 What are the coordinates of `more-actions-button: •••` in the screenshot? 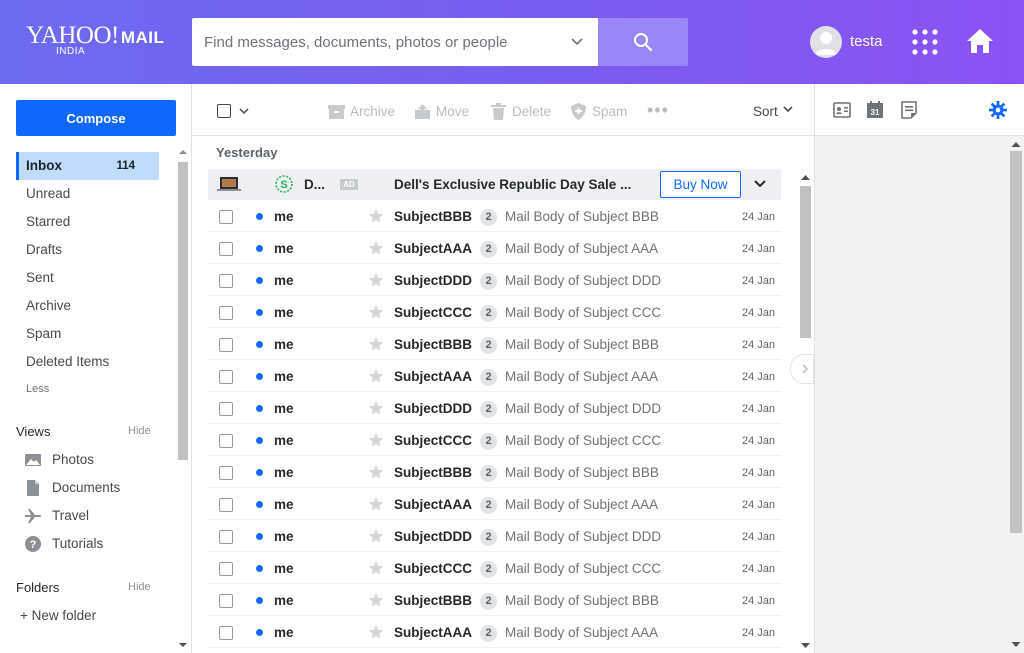 It's located at (658, 110).